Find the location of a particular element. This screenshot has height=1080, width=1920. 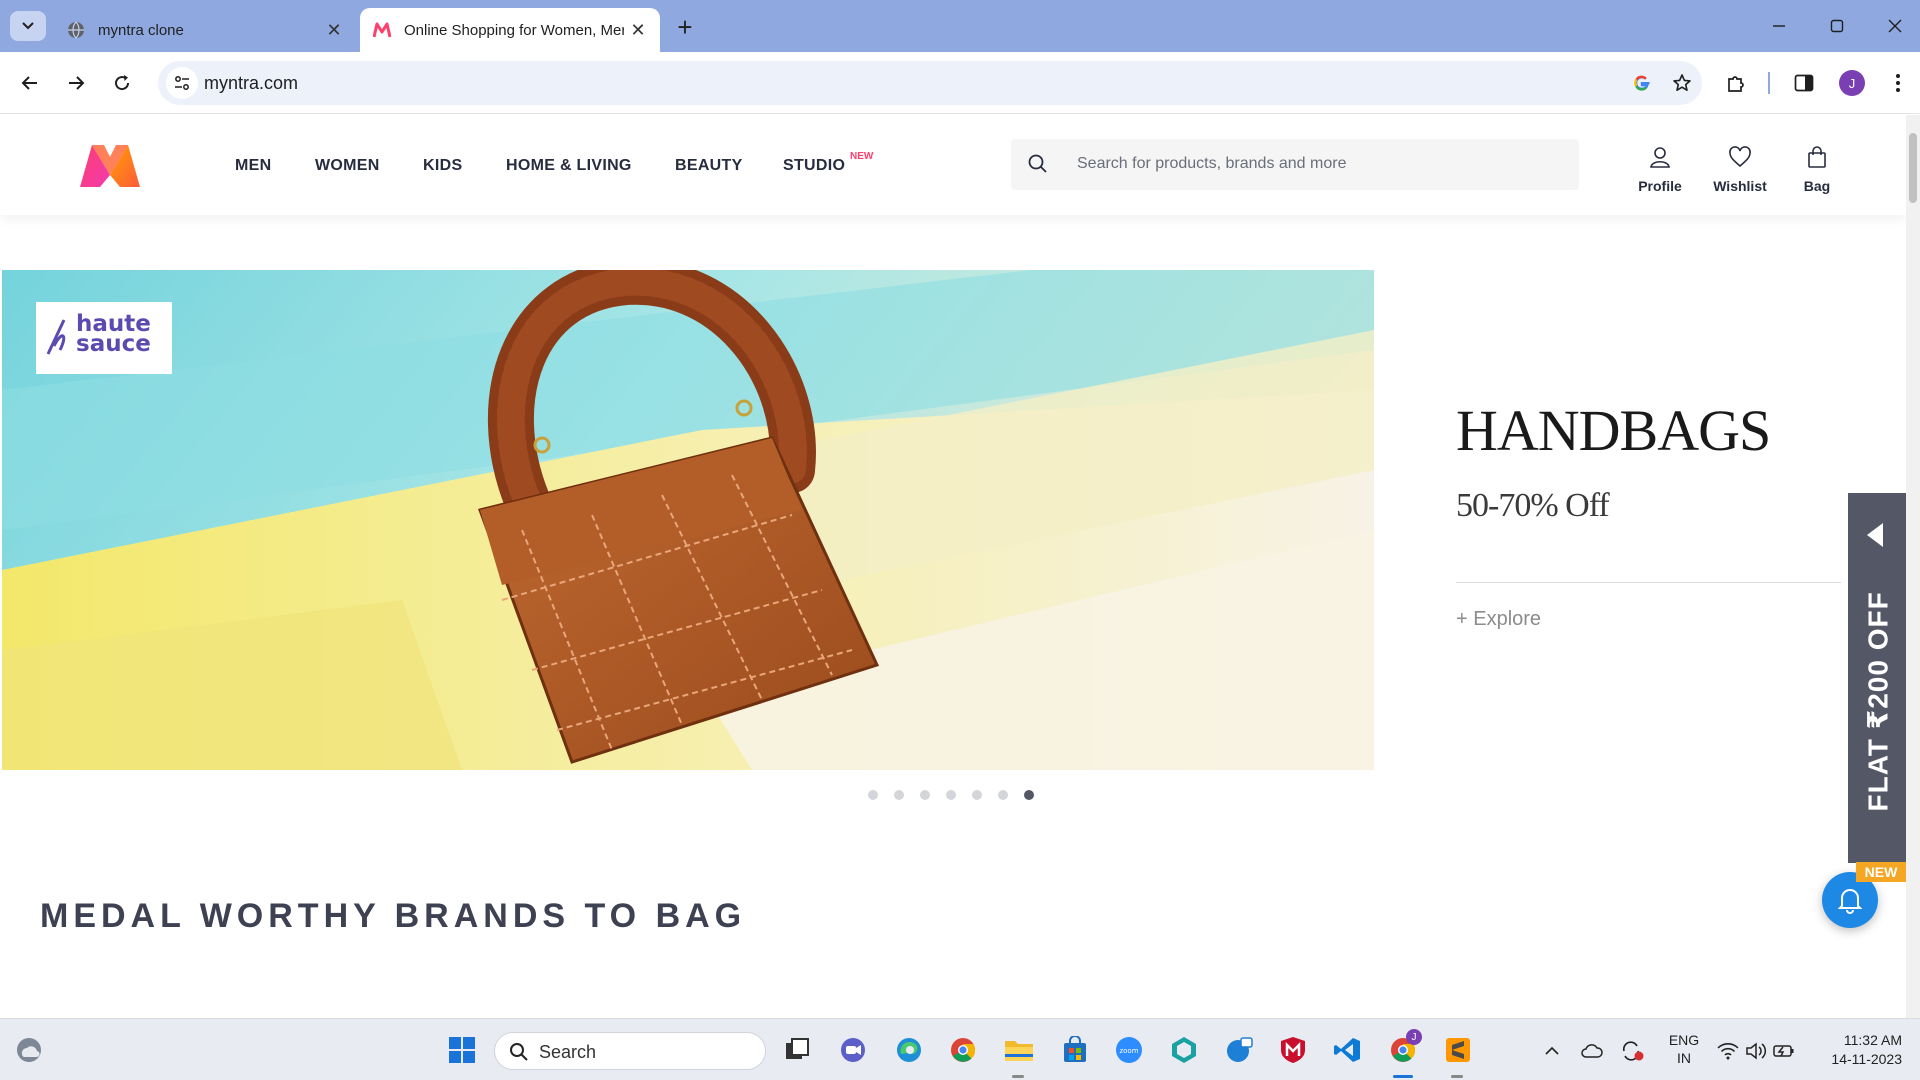

tab-search-button is located at coordinates (28, 26).